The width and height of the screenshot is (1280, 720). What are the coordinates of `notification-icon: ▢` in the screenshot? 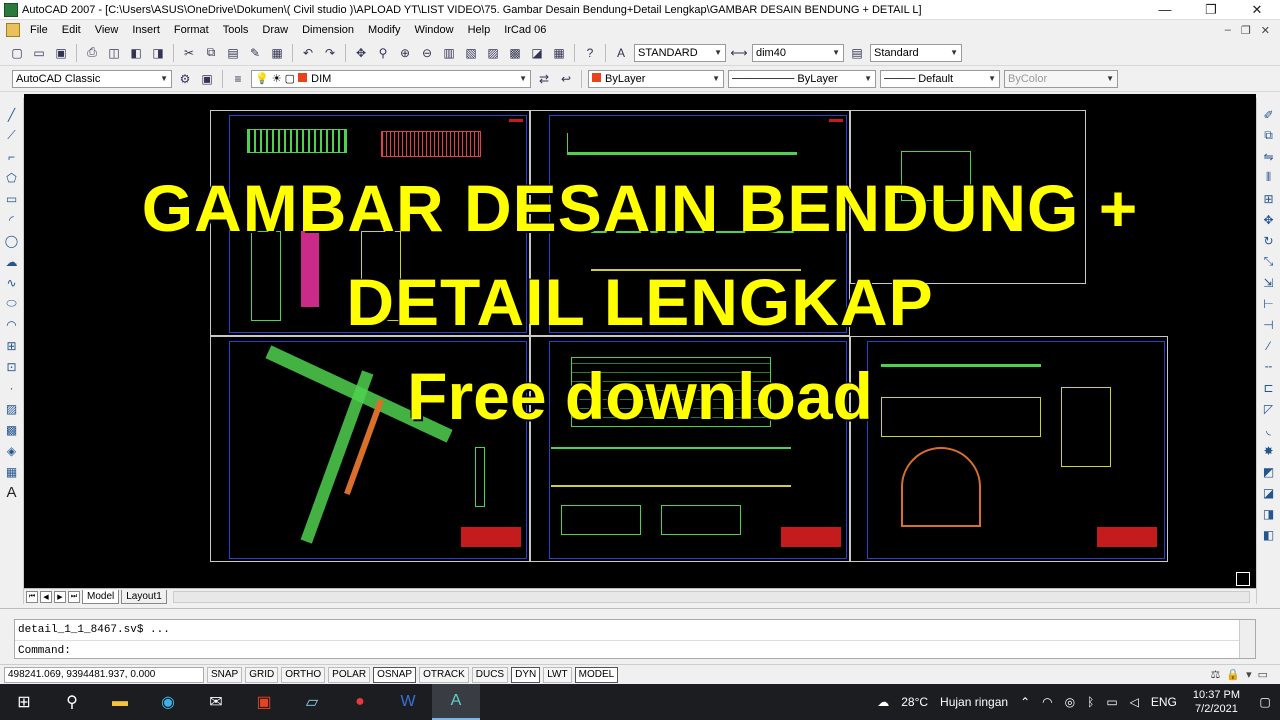 It's located at (1265, 702).